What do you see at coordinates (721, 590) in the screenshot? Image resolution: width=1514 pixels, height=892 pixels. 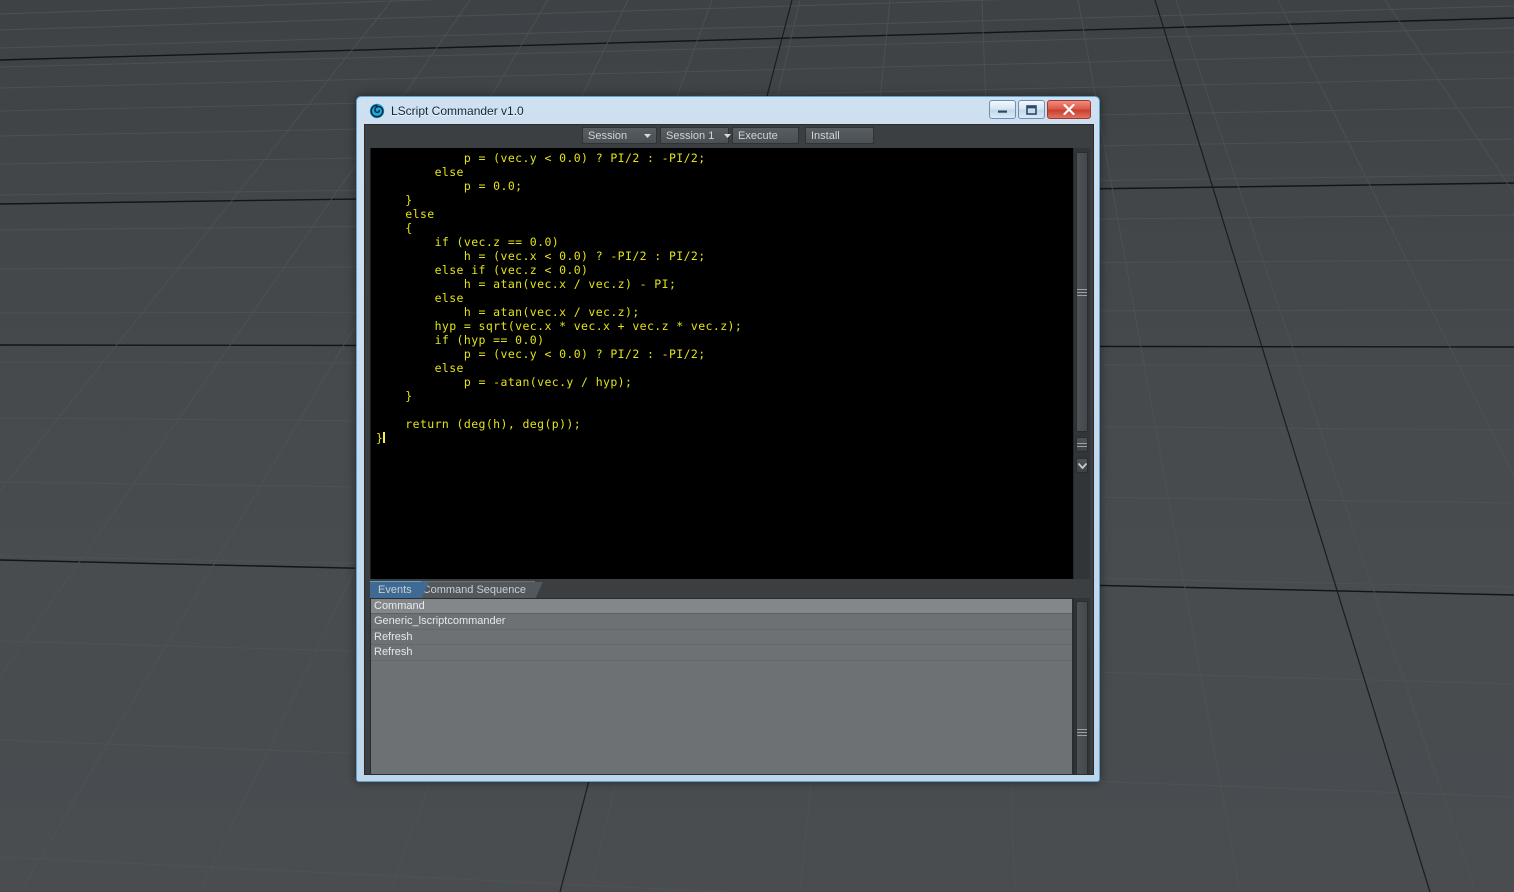 I see `panel-tabs: Events Command Sequence` at bounding box center [721, 590].